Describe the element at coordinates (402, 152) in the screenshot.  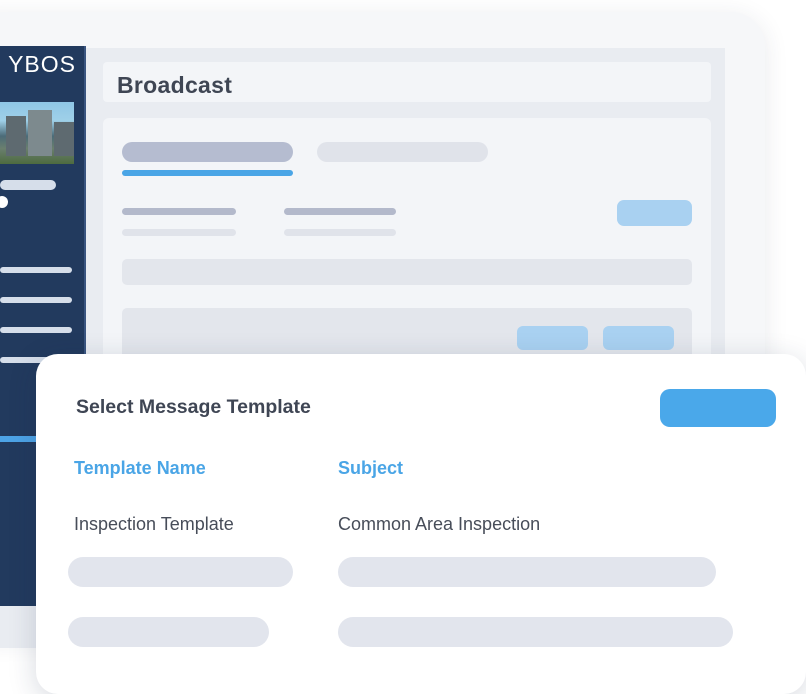
I see `tab-placeholder` at that location.